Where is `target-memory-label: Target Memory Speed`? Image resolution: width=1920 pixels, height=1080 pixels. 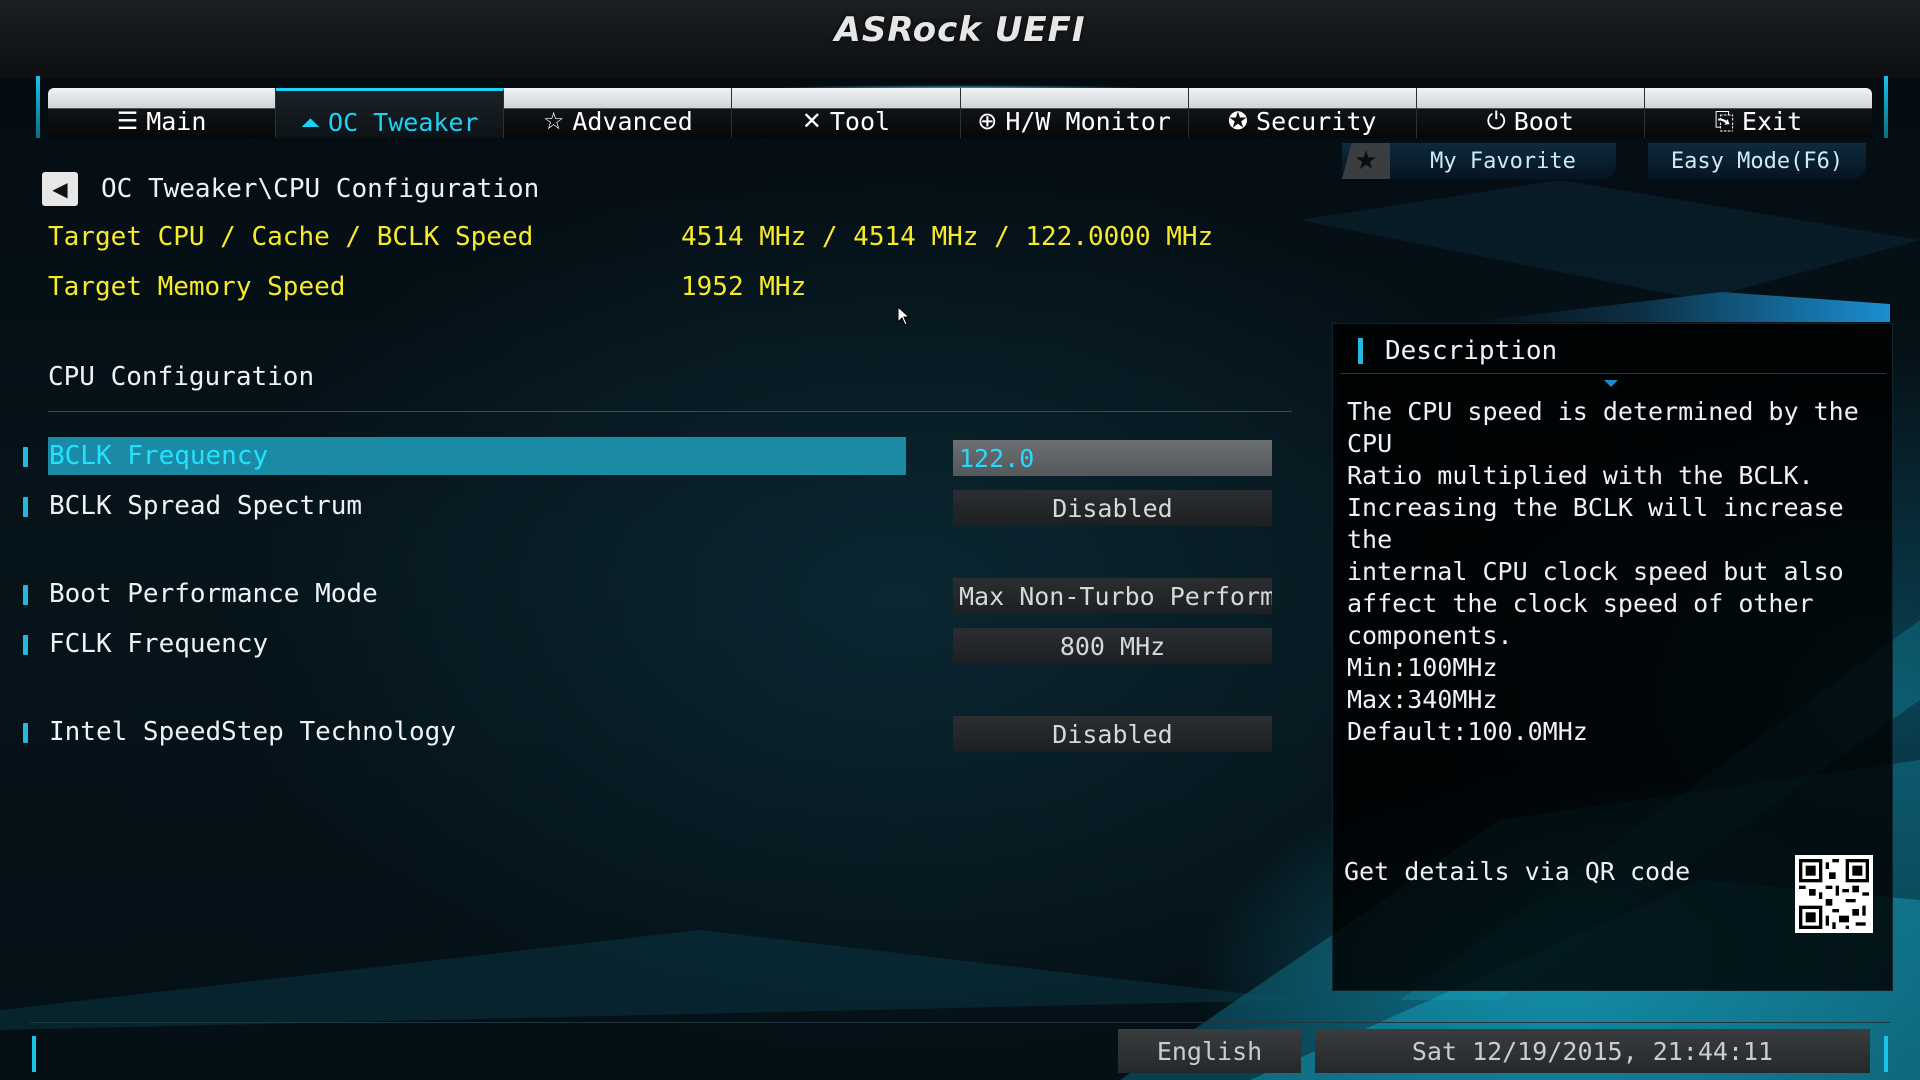
target-memory-label: Target Memory Speed is located at coordinates (197, 287).